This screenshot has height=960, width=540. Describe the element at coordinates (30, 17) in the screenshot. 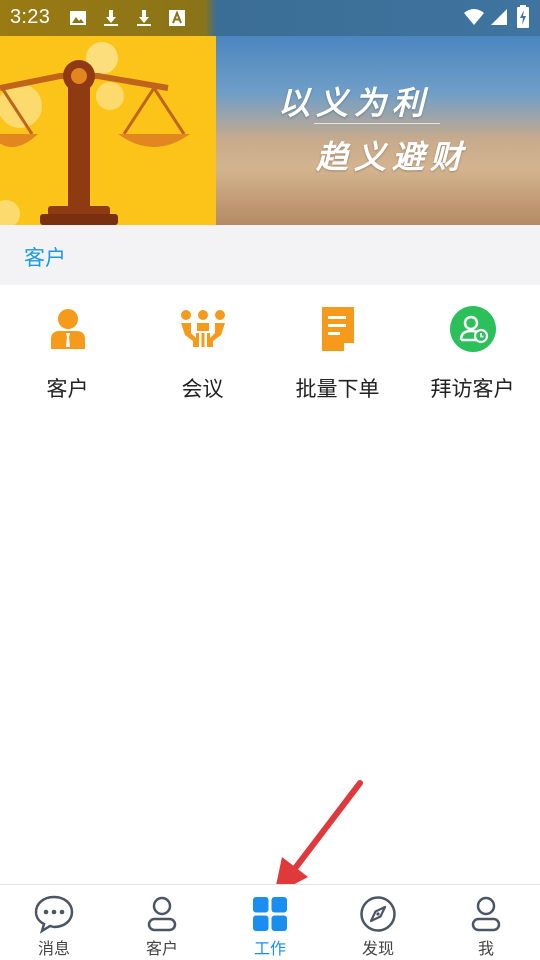

I see `status-time: 3:23` at that location.